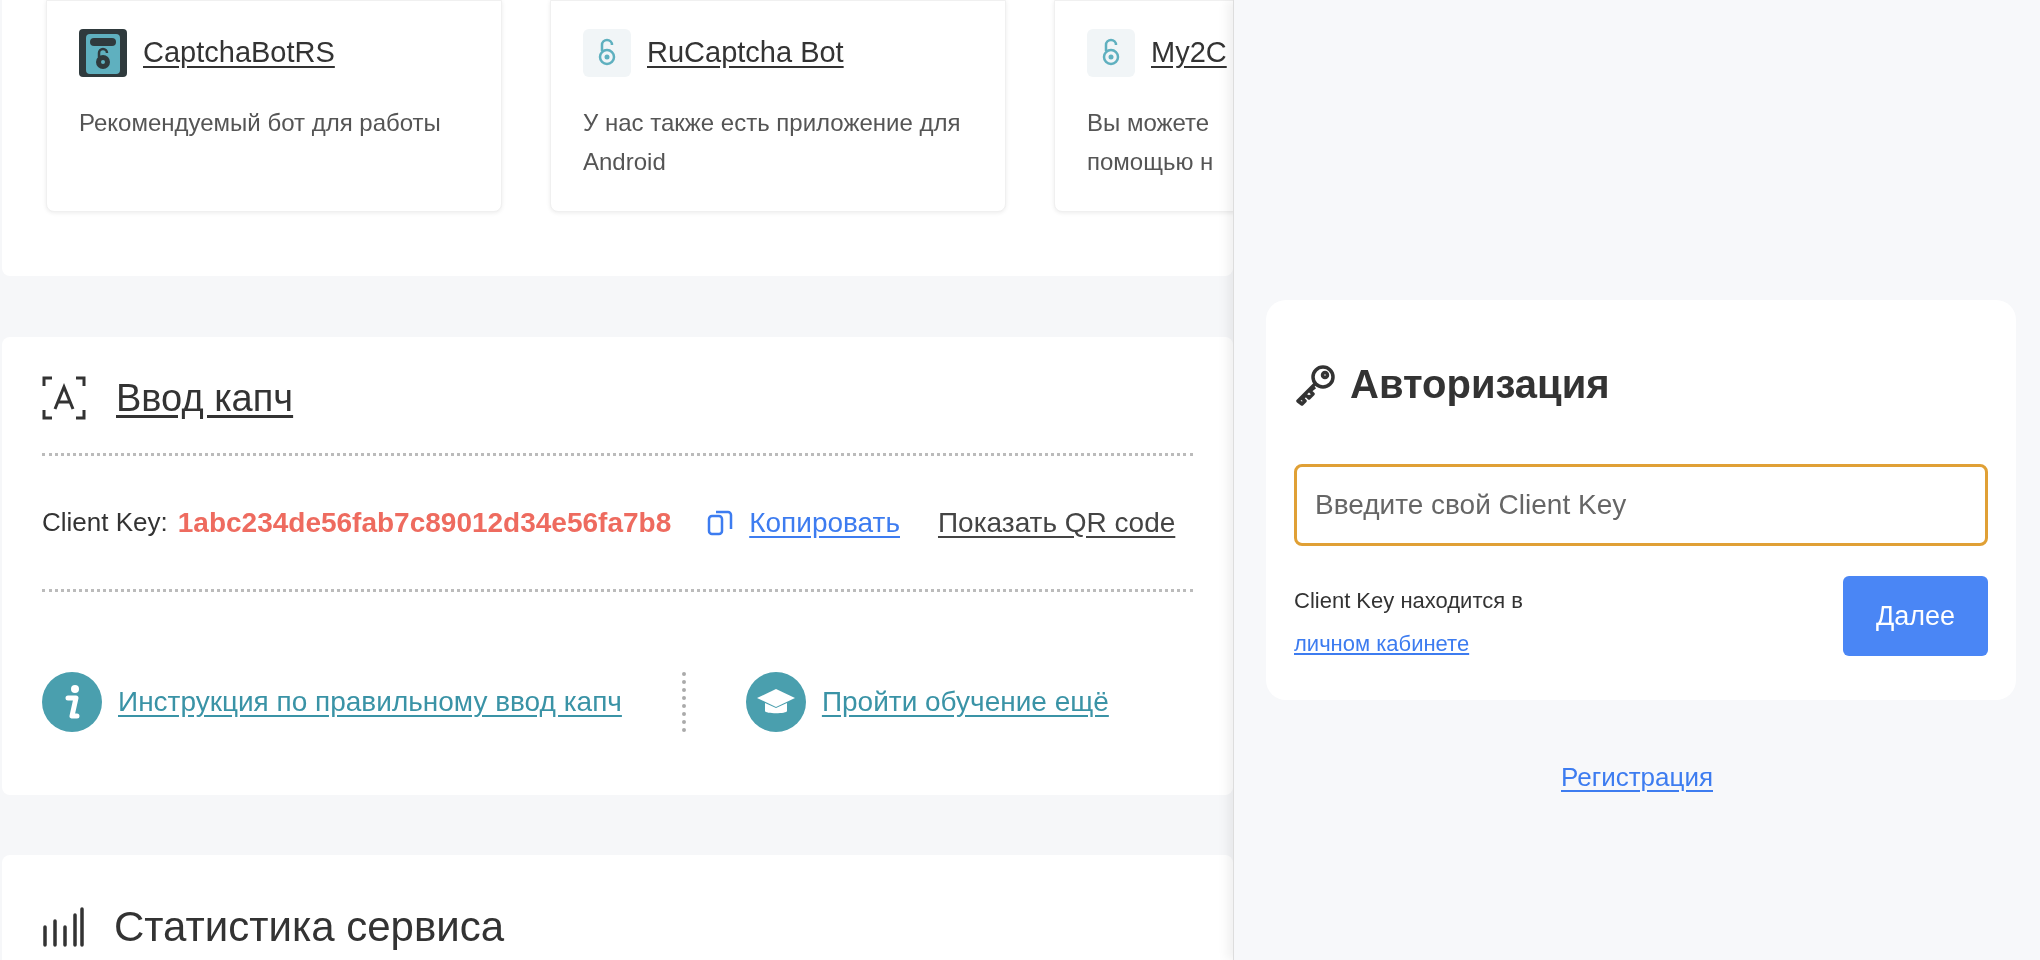  Describe the element at coordinates (1408, 643) in the screenshot. I see `account-link: личном кабинете` at that location.